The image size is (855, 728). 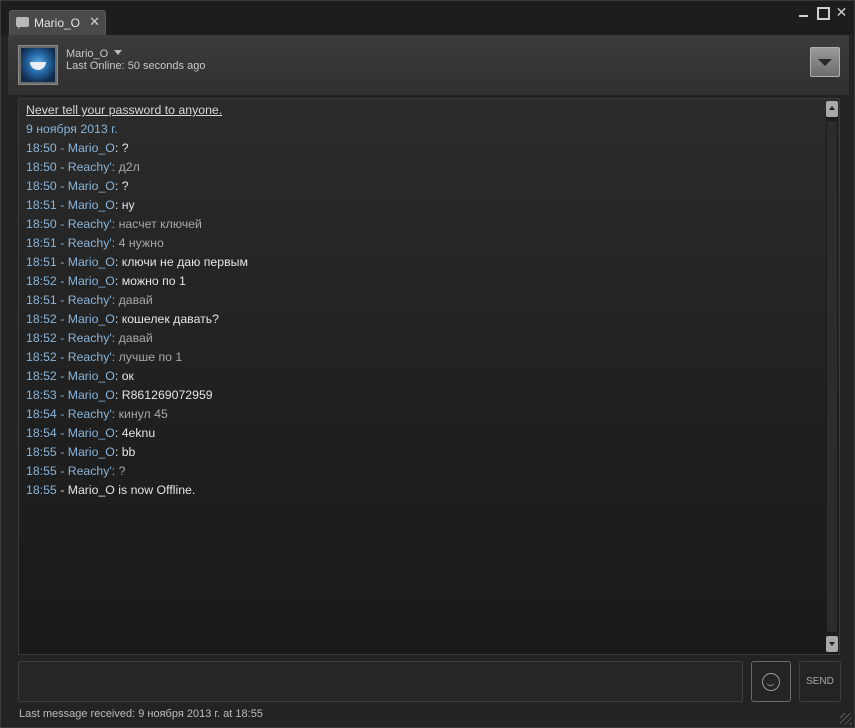 I want to click on message-text: лучше по 1, so click(x=150, y=357).